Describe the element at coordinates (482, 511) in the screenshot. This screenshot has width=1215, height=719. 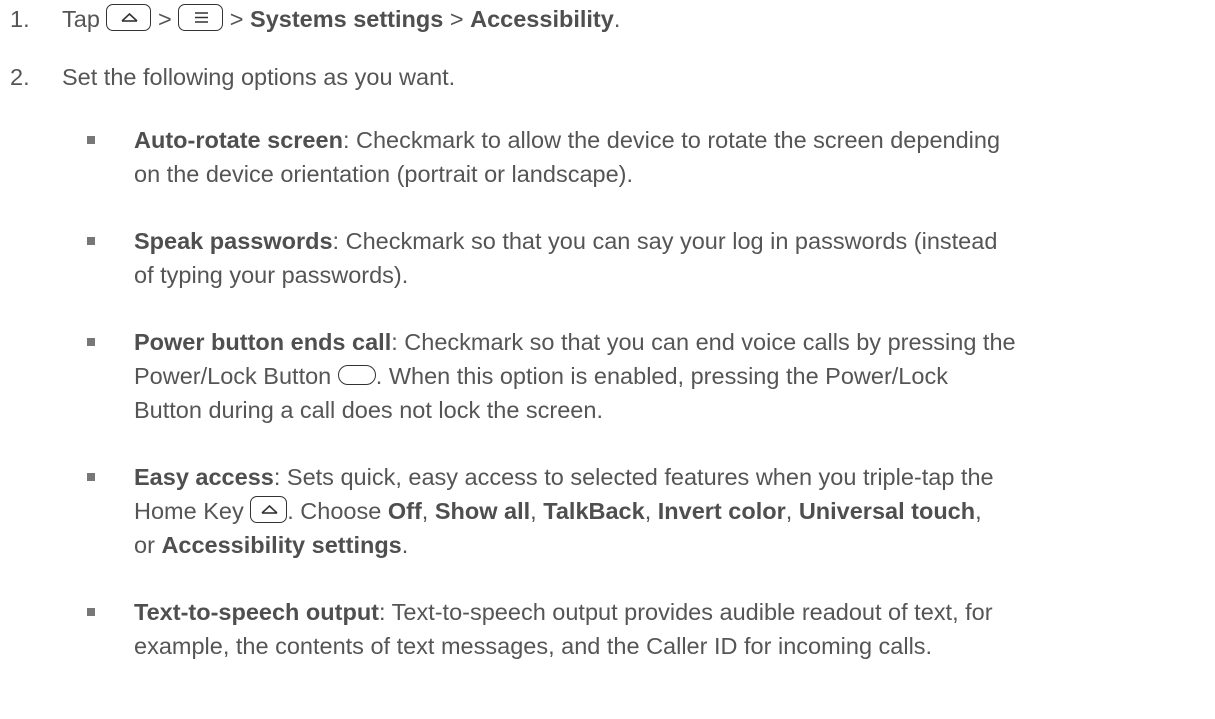
I see `choice-show-all: Show all` at that location.